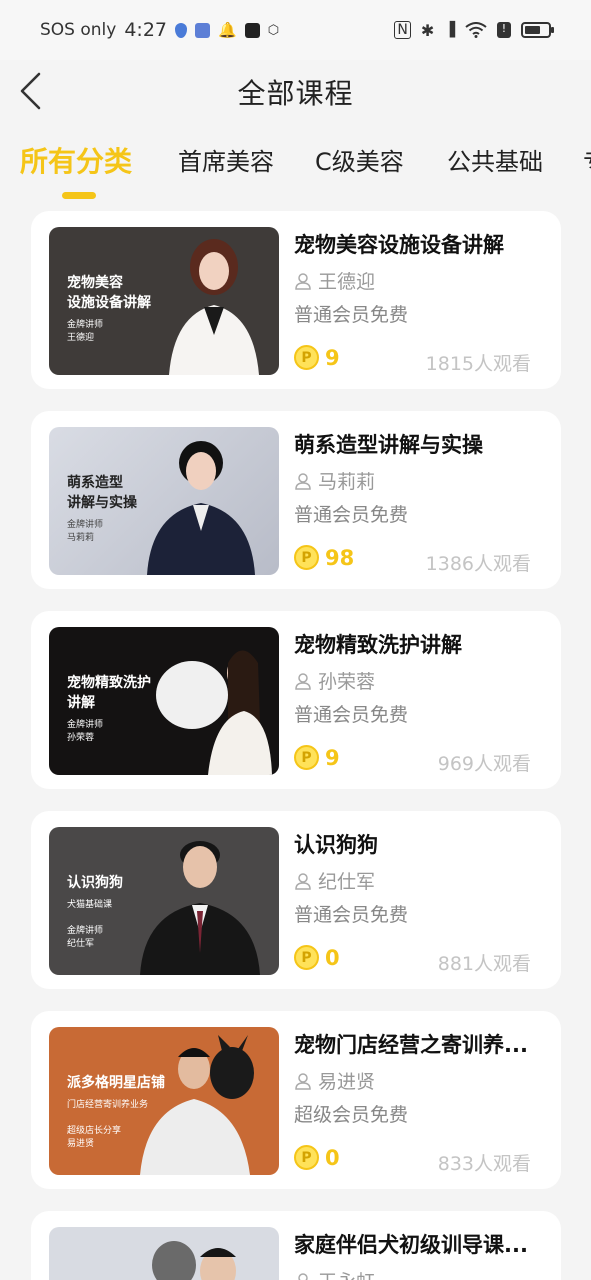 The image size is (591, 1280). I want to click on instructor-name: 王德迎, so click(347, 282).